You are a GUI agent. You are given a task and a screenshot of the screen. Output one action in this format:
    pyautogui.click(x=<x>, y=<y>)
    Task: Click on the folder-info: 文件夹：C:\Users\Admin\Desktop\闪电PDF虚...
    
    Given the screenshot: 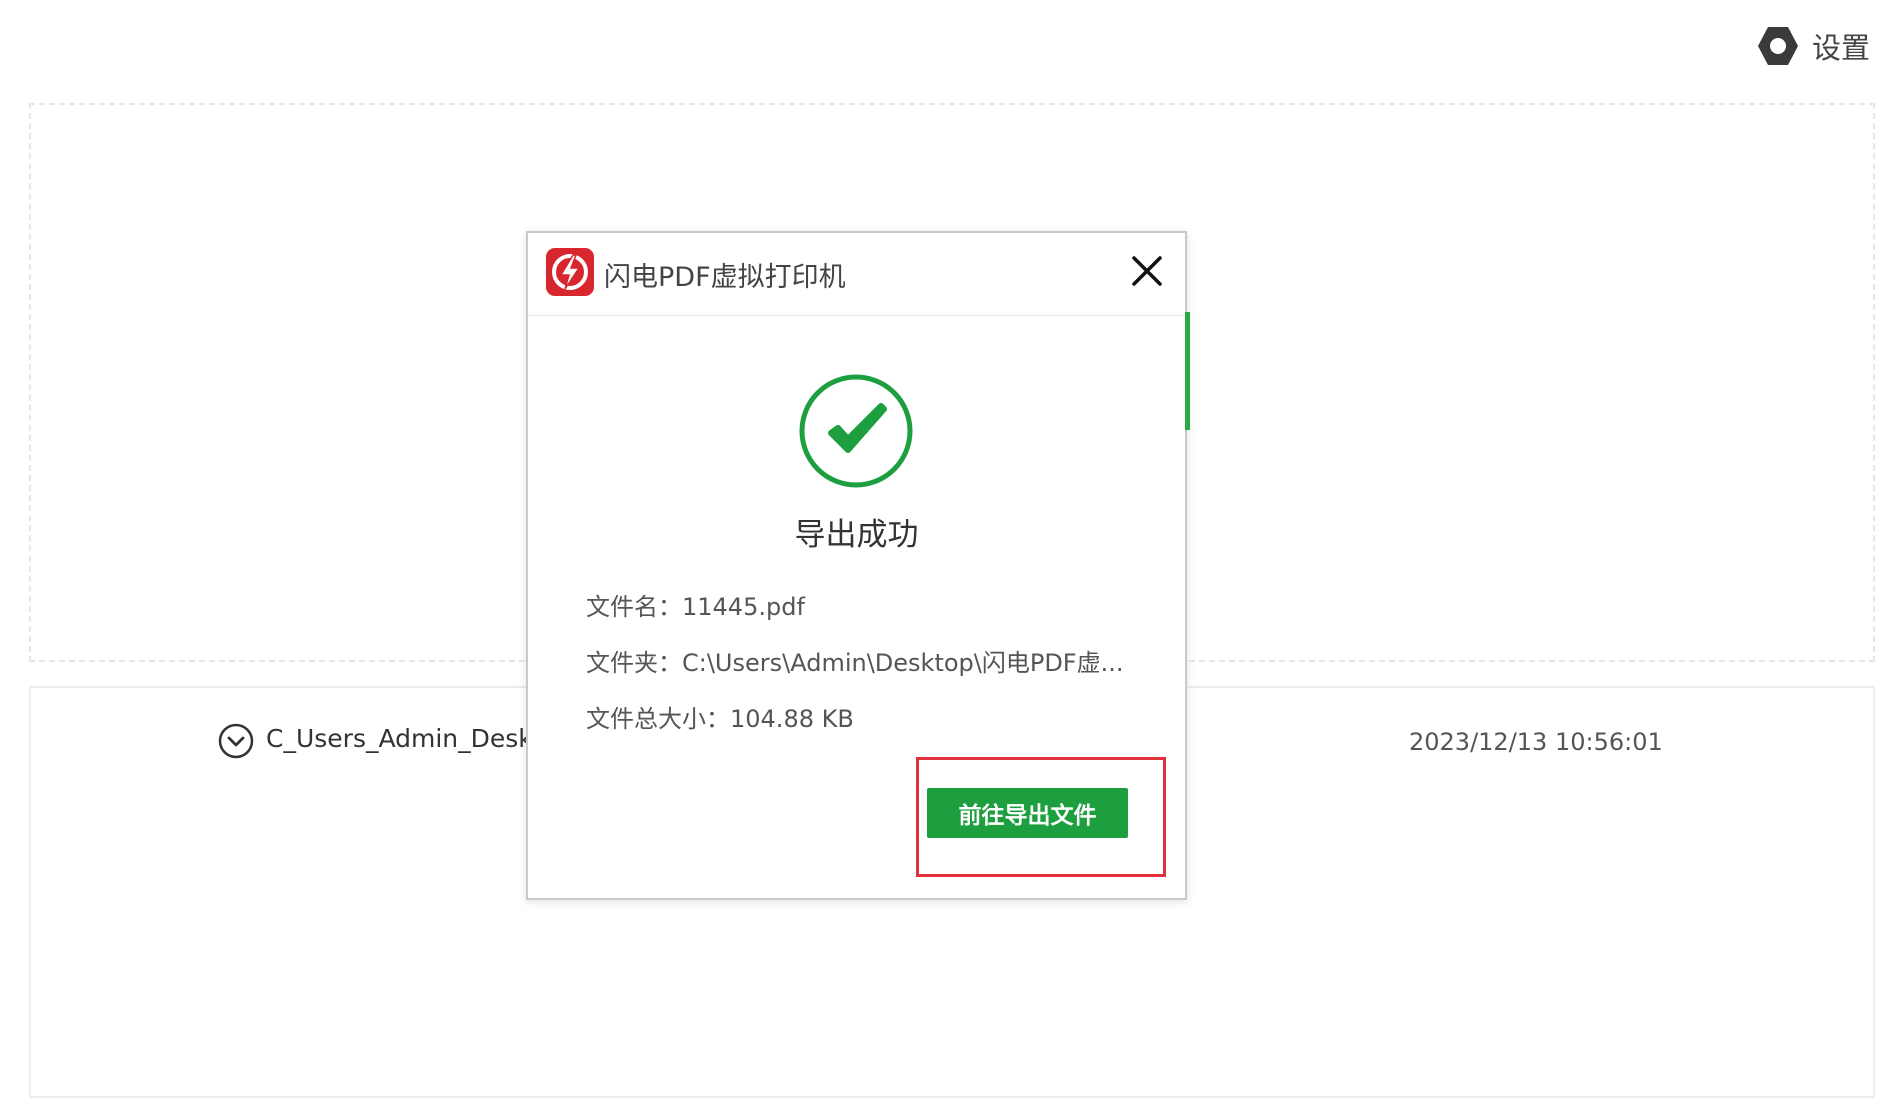 What is the action you would take?
    pyautogui.click(x=855, y=660)
    